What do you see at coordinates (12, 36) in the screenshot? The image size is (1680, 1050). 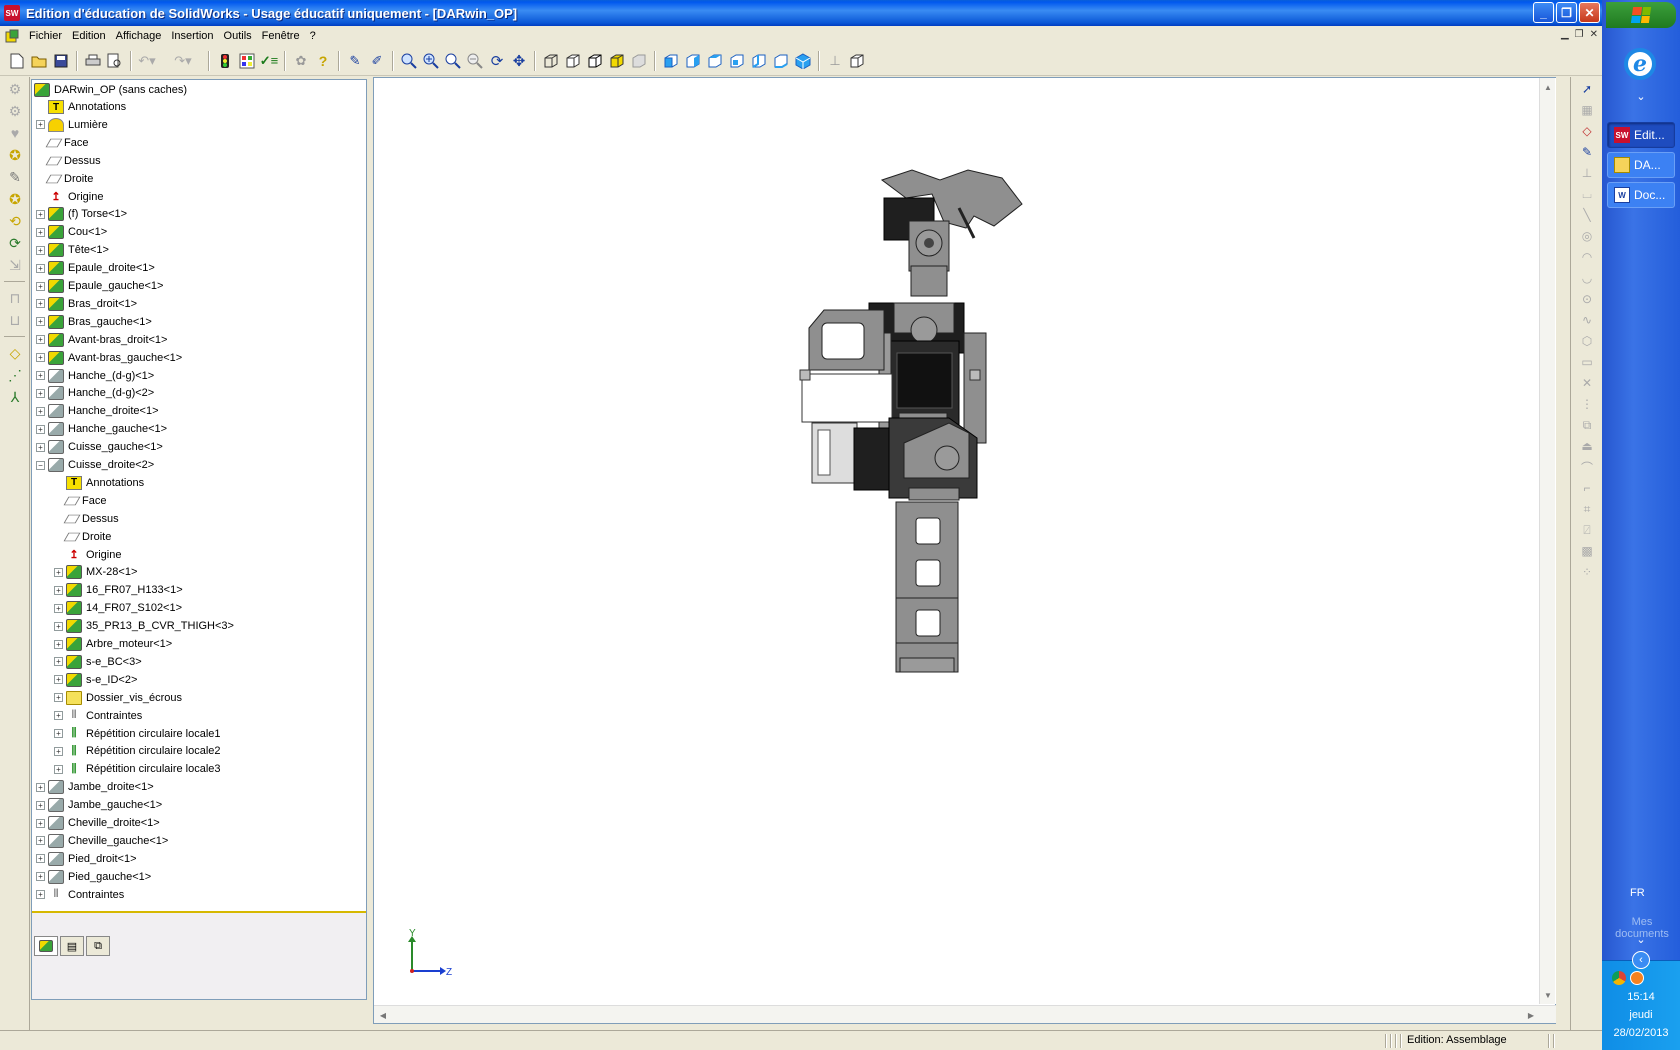 I see `document-assembly-icon` at bounding box center [12, 36].